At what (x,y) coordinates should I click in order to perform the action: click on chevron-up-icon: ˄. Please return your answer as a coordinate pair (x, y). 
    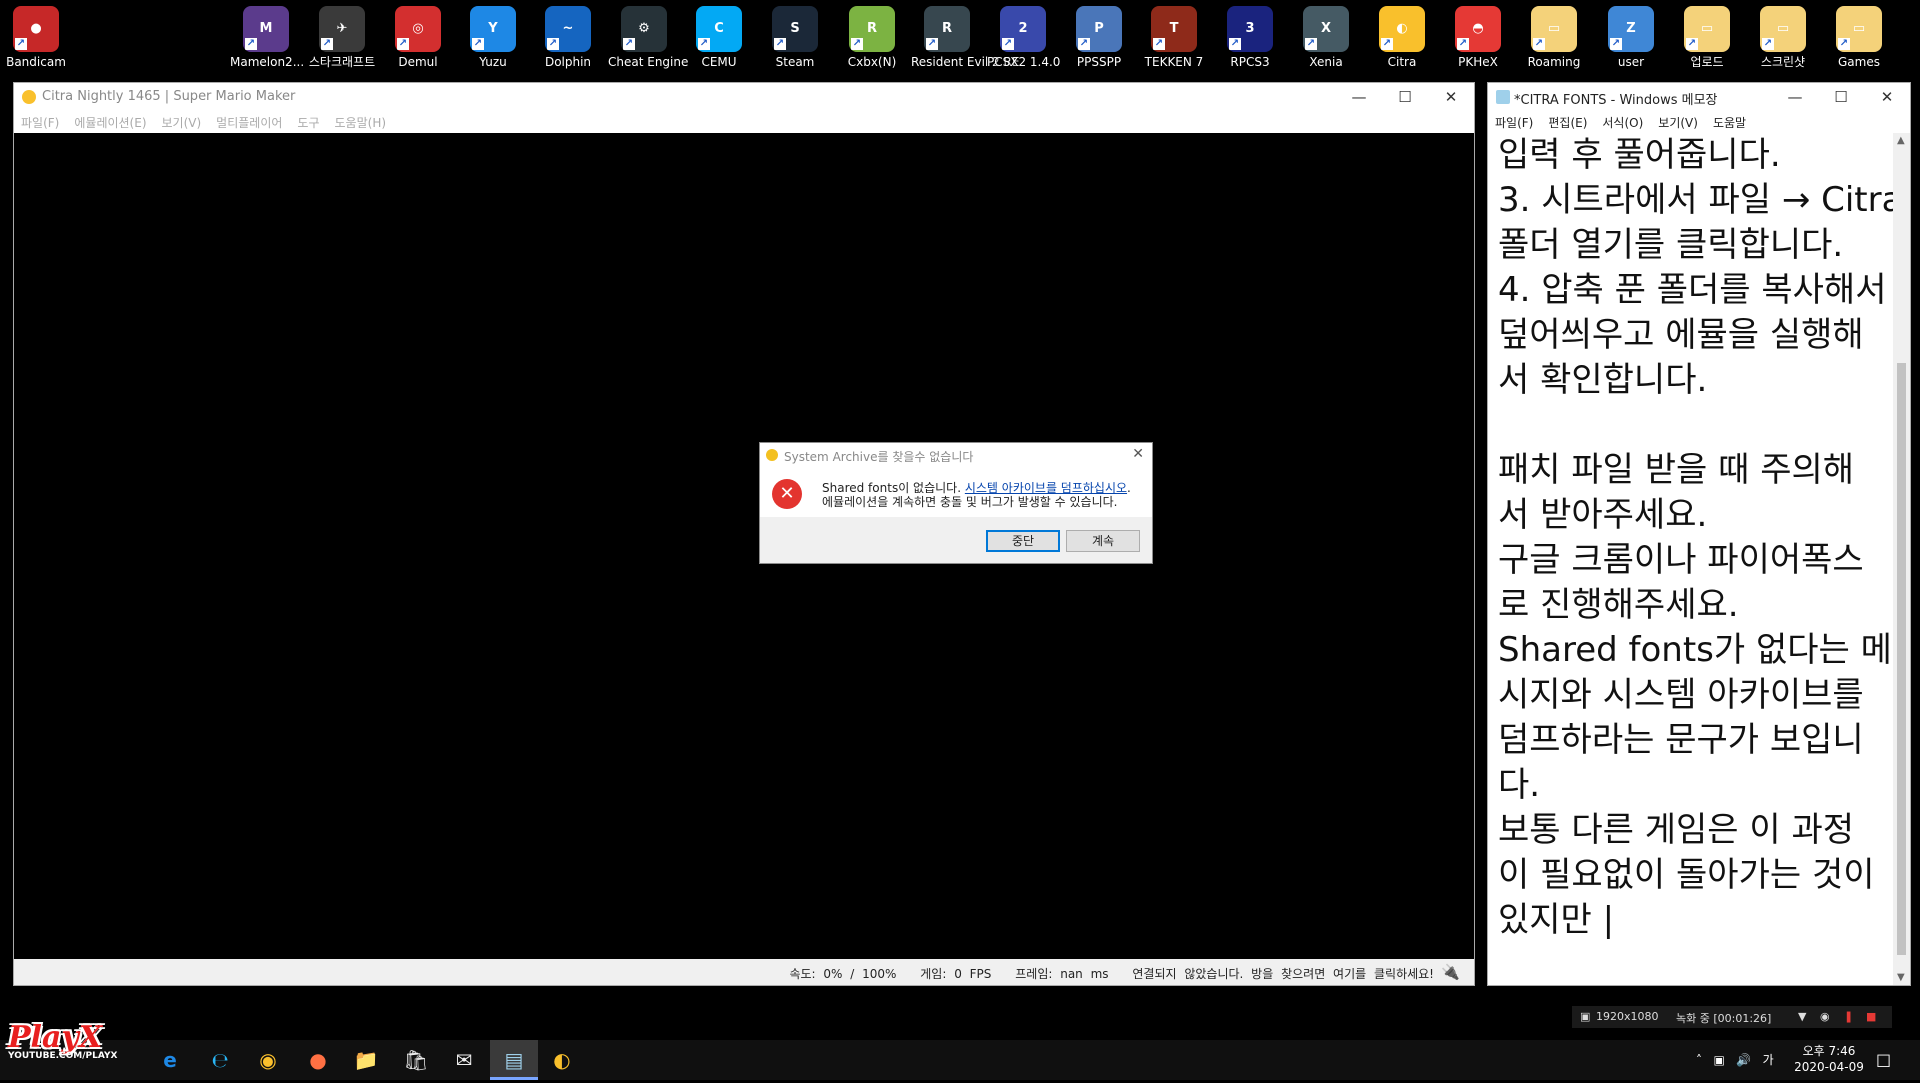
    Looking at the image, I should click on (1699, 1060).